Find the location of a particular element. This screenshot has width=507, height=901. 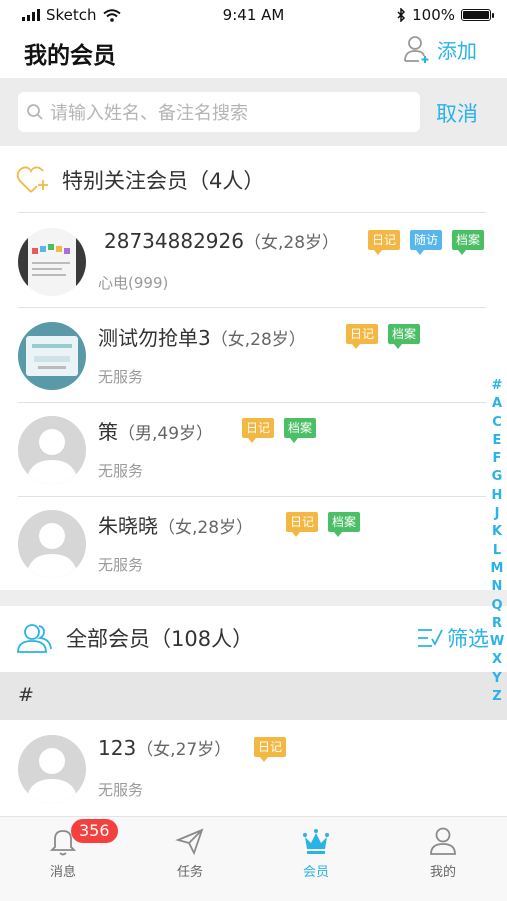

index-letter: A is located at coordinates (497, 404).